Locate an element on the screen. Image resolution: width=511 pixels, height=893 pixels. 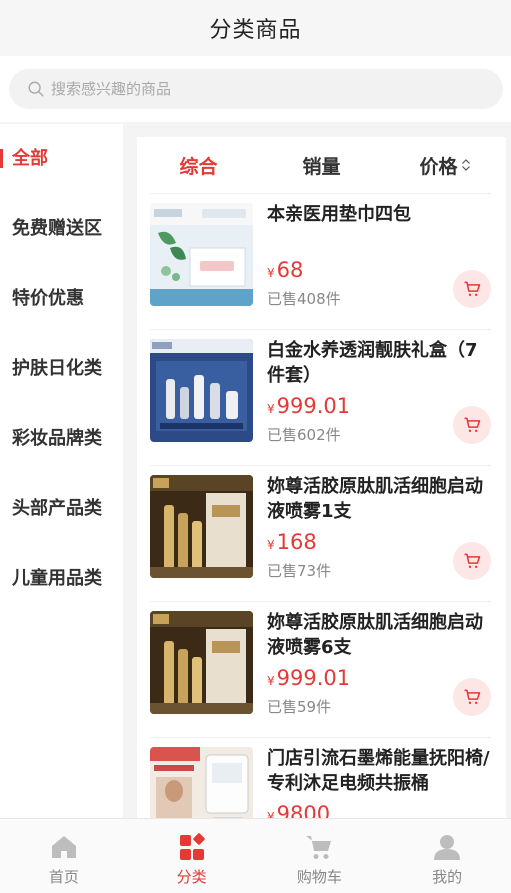
product-price: ¥9800 is located at coordinates (299, 810).